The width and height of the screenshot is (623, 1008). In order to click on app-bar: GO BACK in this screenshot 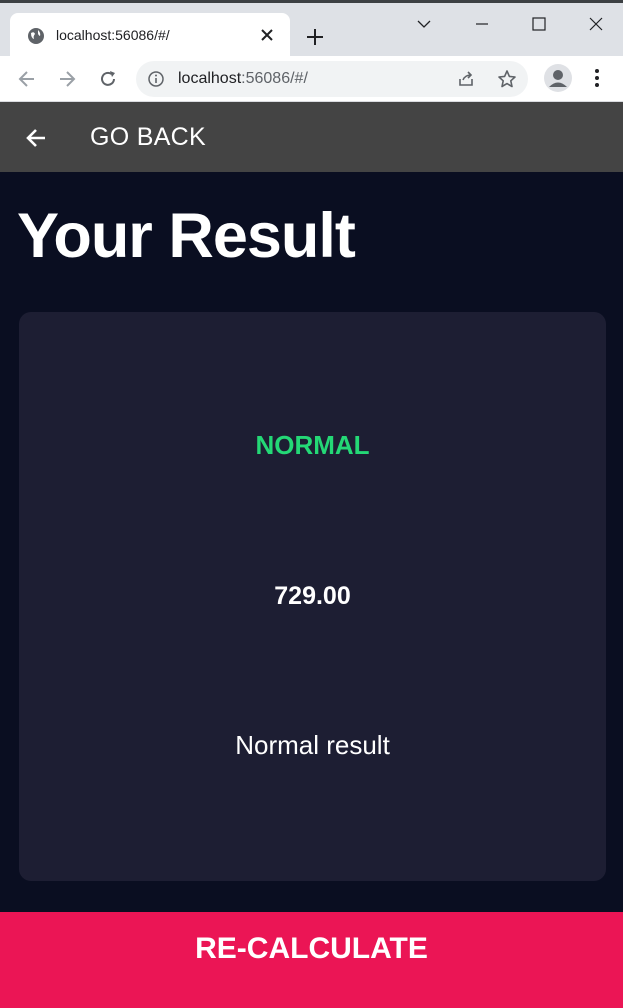, I will do `click(311, 137)`.